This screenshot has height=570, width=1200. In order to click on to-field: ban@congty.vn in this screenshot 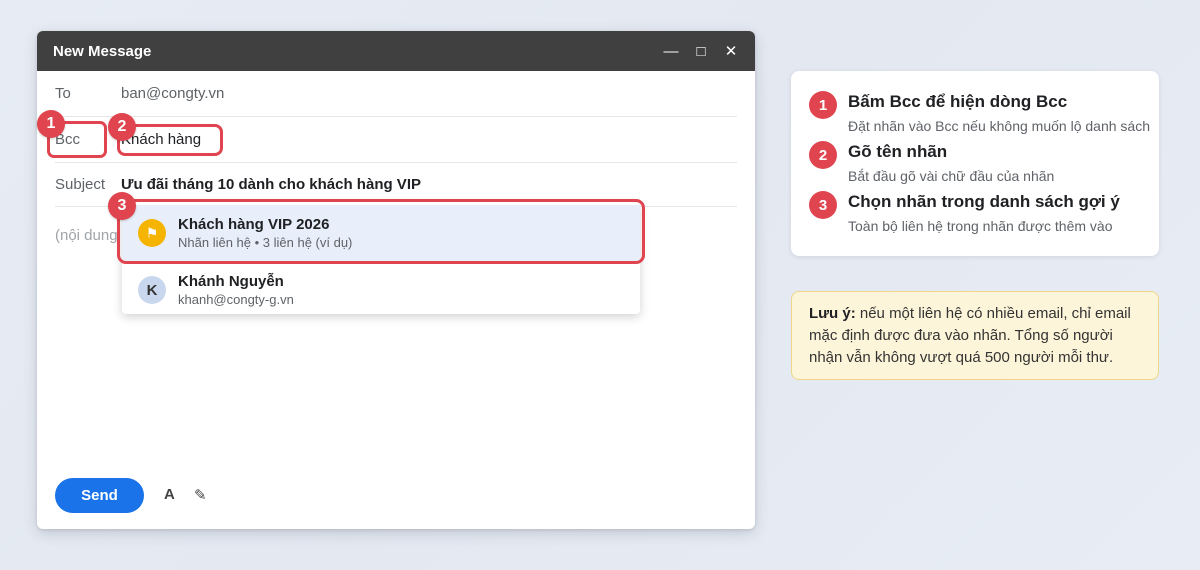, I will do `click(172, 93)`.